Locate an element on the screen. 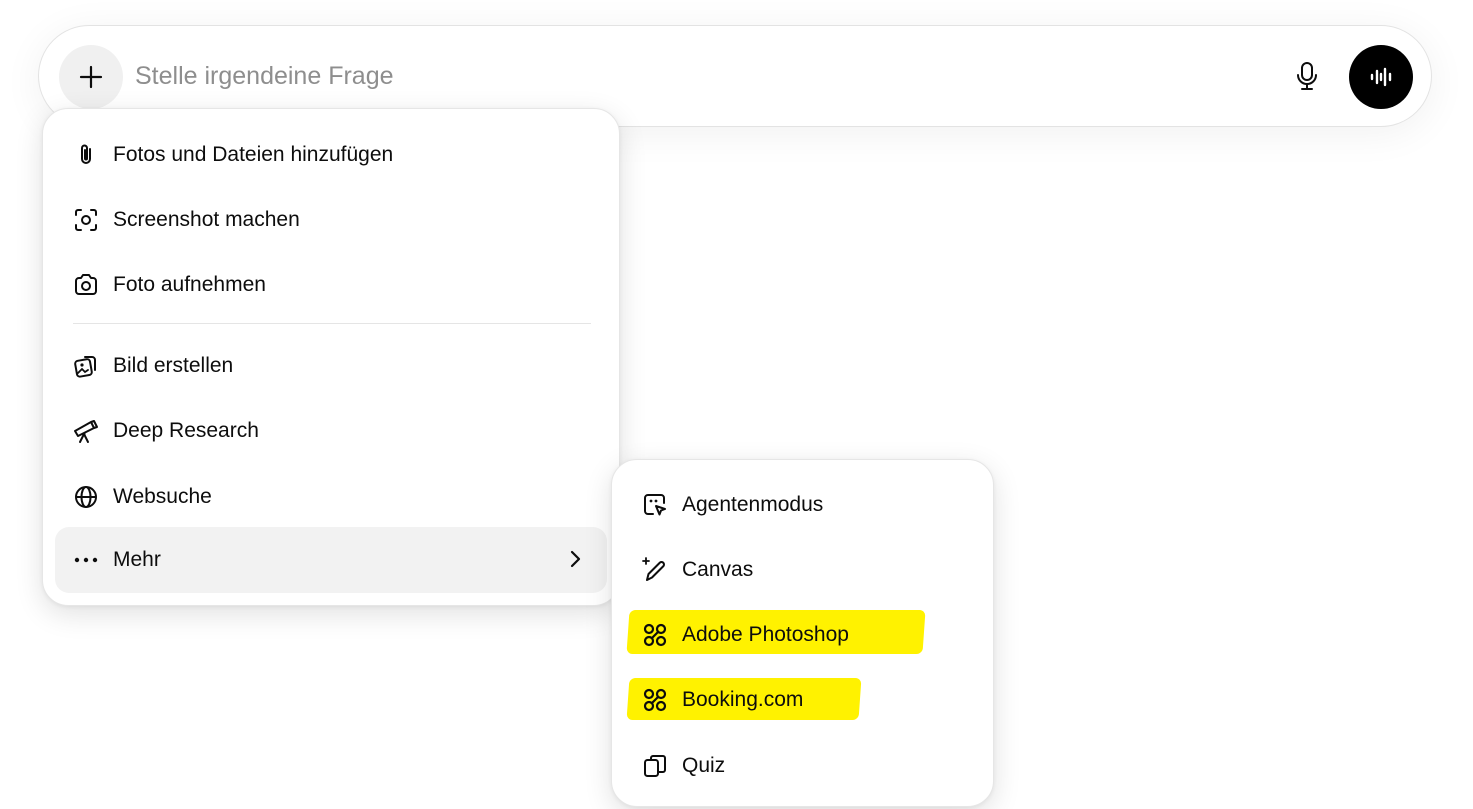 The width and height of the screenshot is (1473, 809). menu-item-label: Deep Research is located at coordinates (186, 430).